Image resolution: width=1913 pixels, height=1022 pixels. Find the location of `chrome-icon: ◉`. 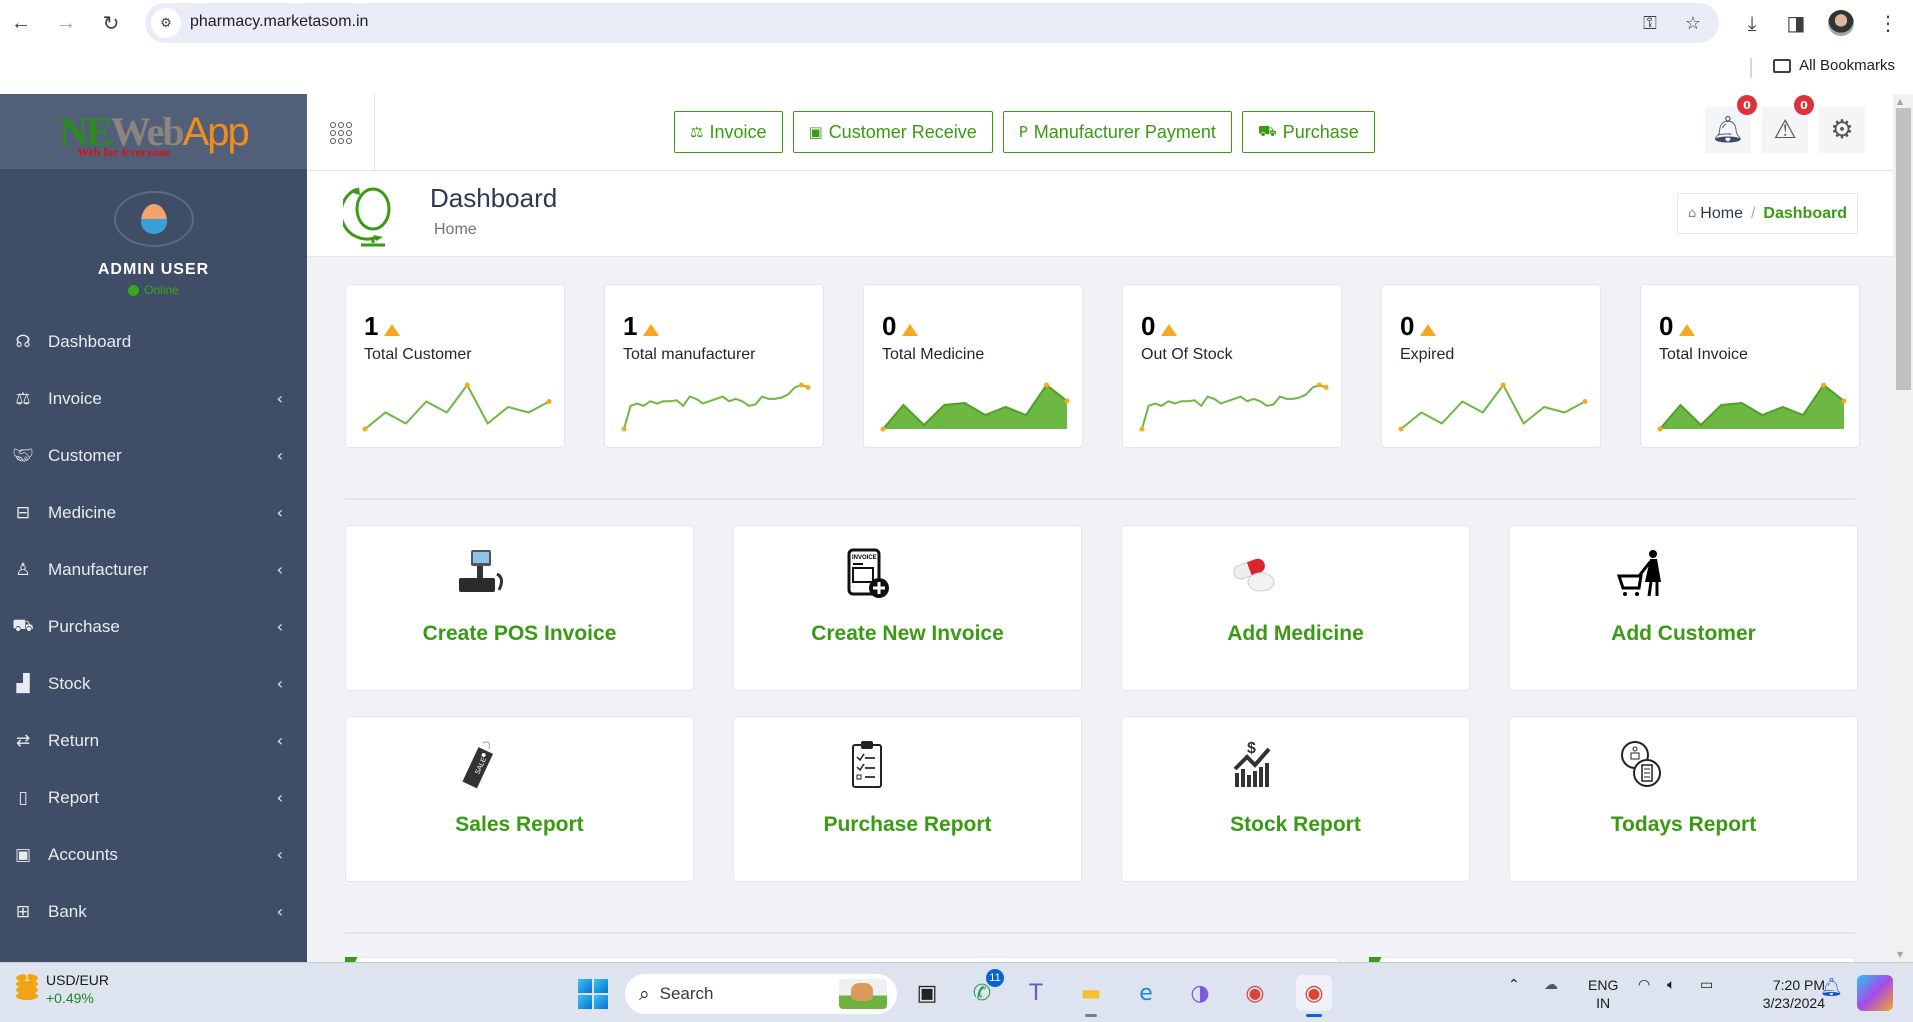

chrome-icon: ◉ is located at coordinates (1255, 993).